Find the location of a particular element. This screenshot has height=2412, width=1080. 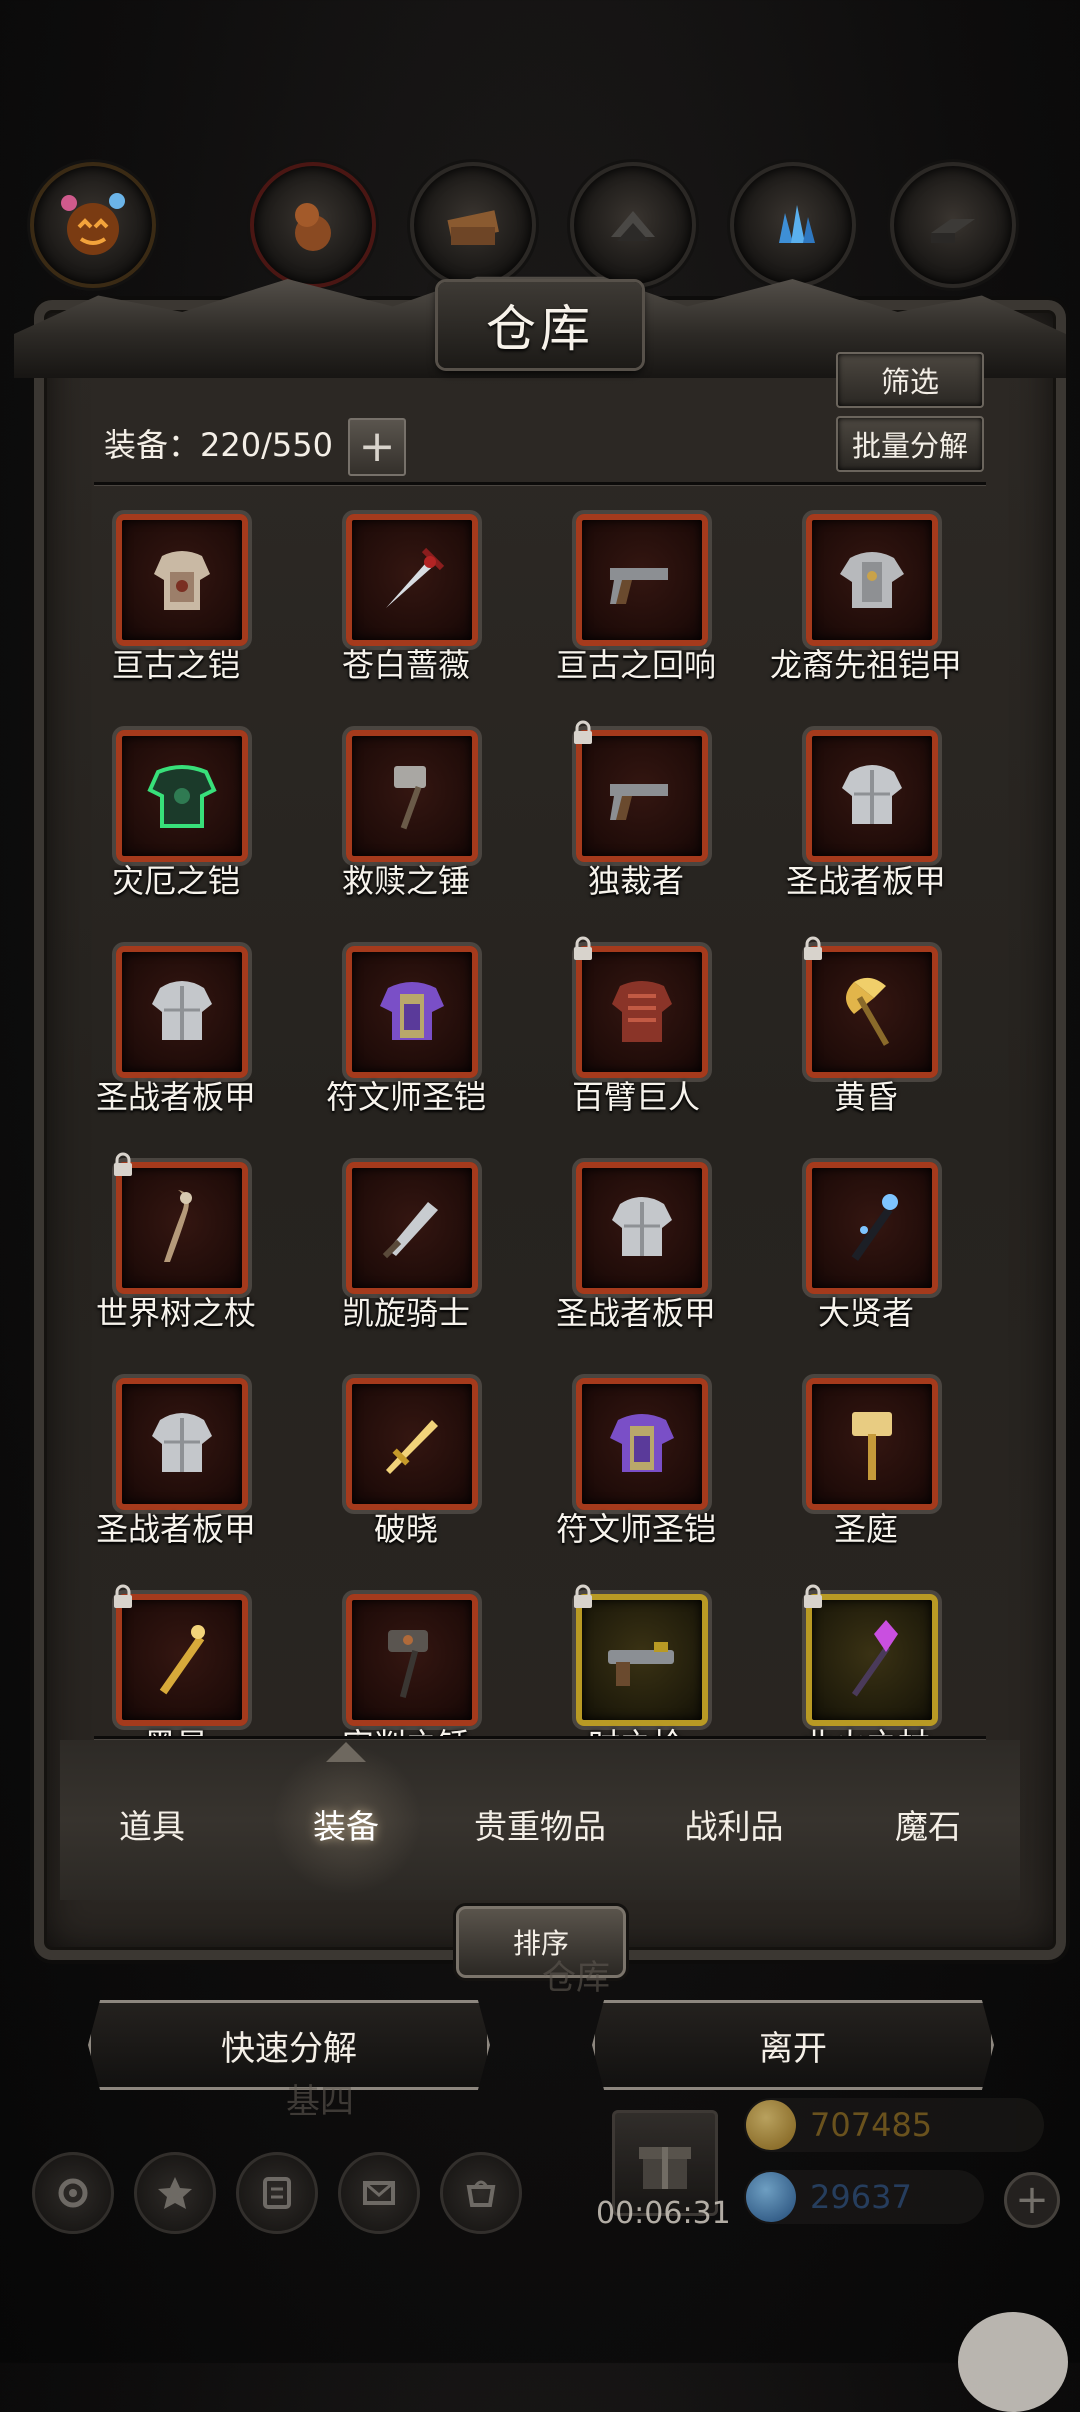

inventory-item: 圣庭 is located at coordinates (866, 1464).